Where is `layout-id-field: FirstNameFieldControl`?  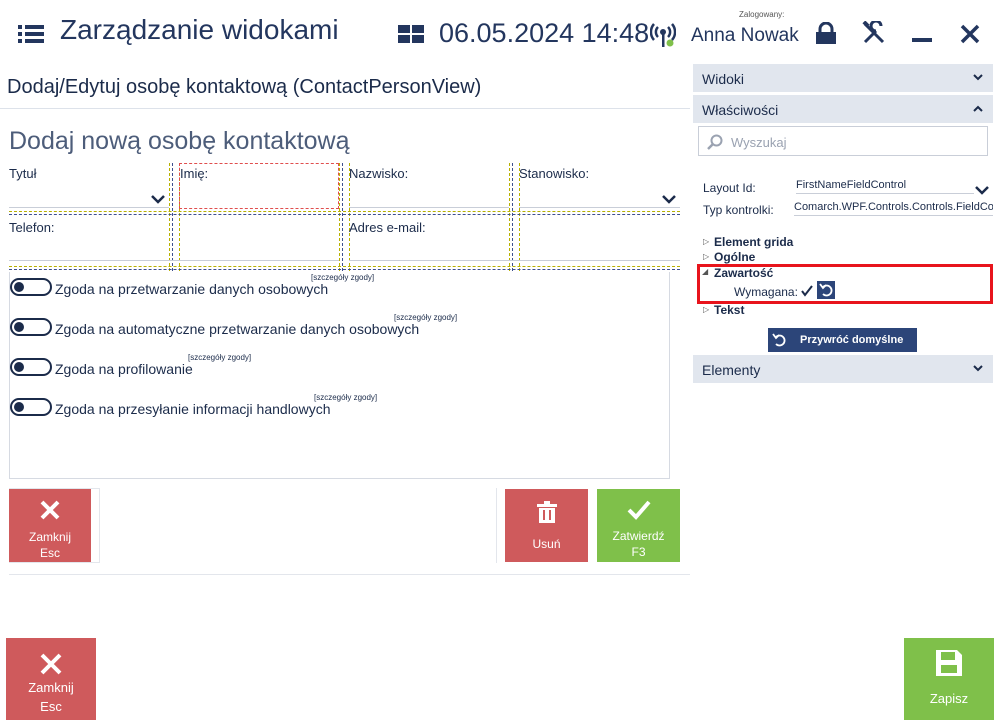
layout-id-field: FirstNameFieldControl is located at coordinates (885, 186).